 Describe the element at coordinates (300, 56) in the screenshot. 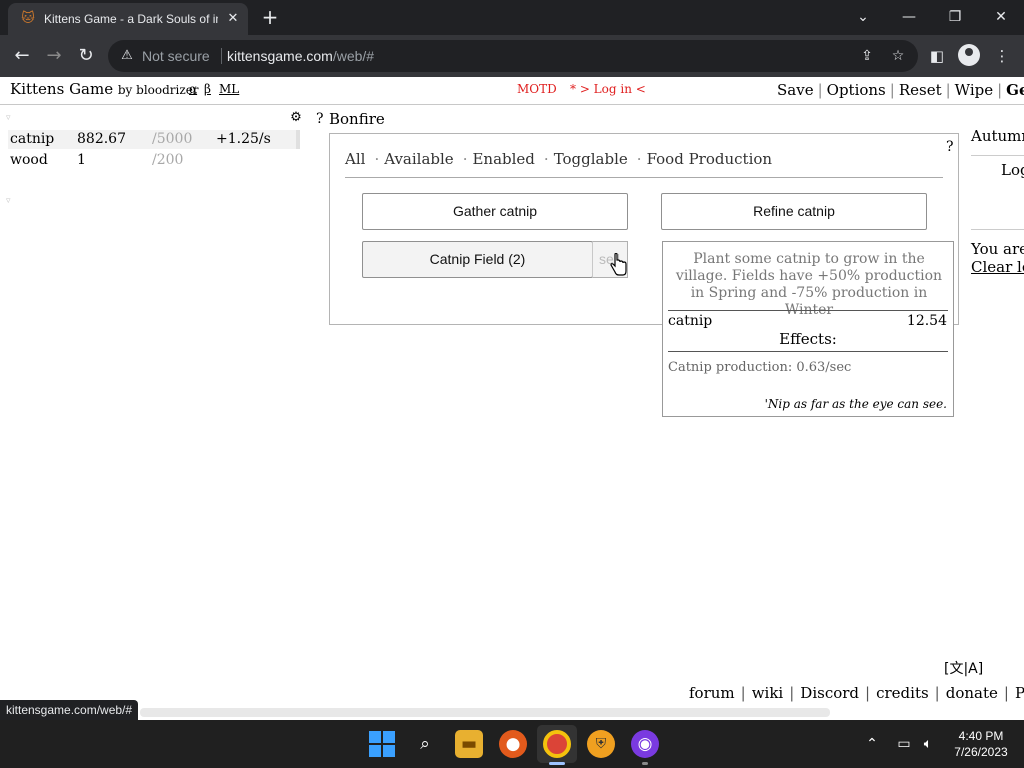

I see `url-text: kittensgame.com/web/#` at that location.